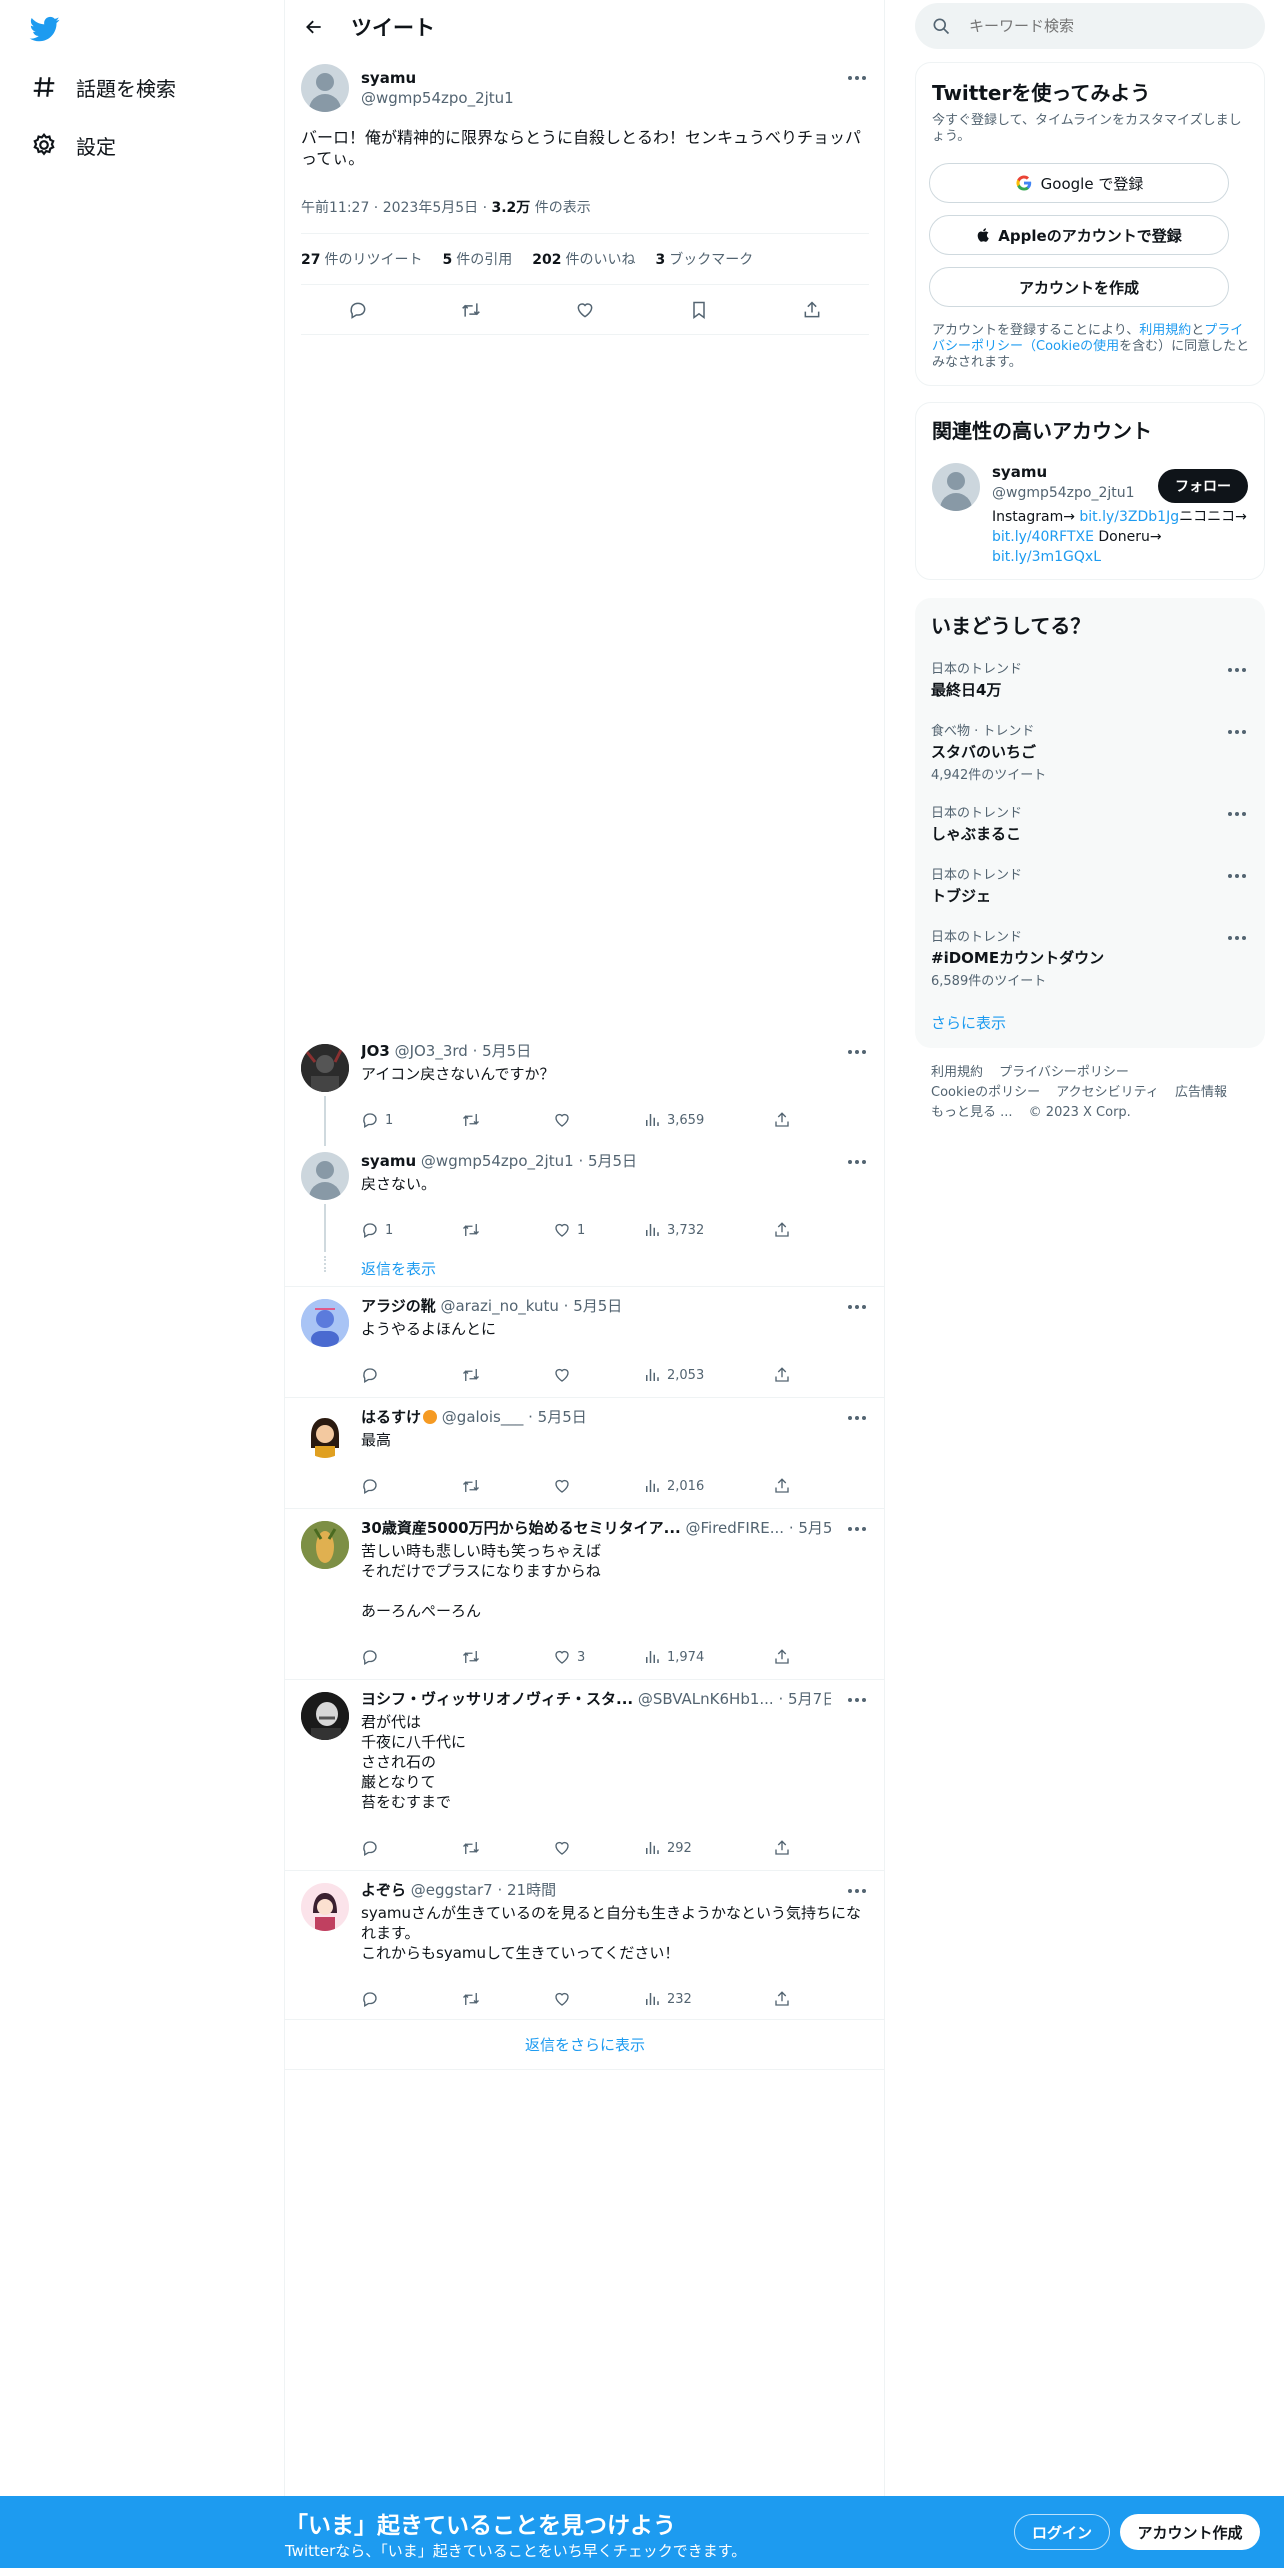 This screenshot has height=2568, width=1284. I want to click on apple-signup-button: Appleのアカウントで登録, so click(1079, 235).